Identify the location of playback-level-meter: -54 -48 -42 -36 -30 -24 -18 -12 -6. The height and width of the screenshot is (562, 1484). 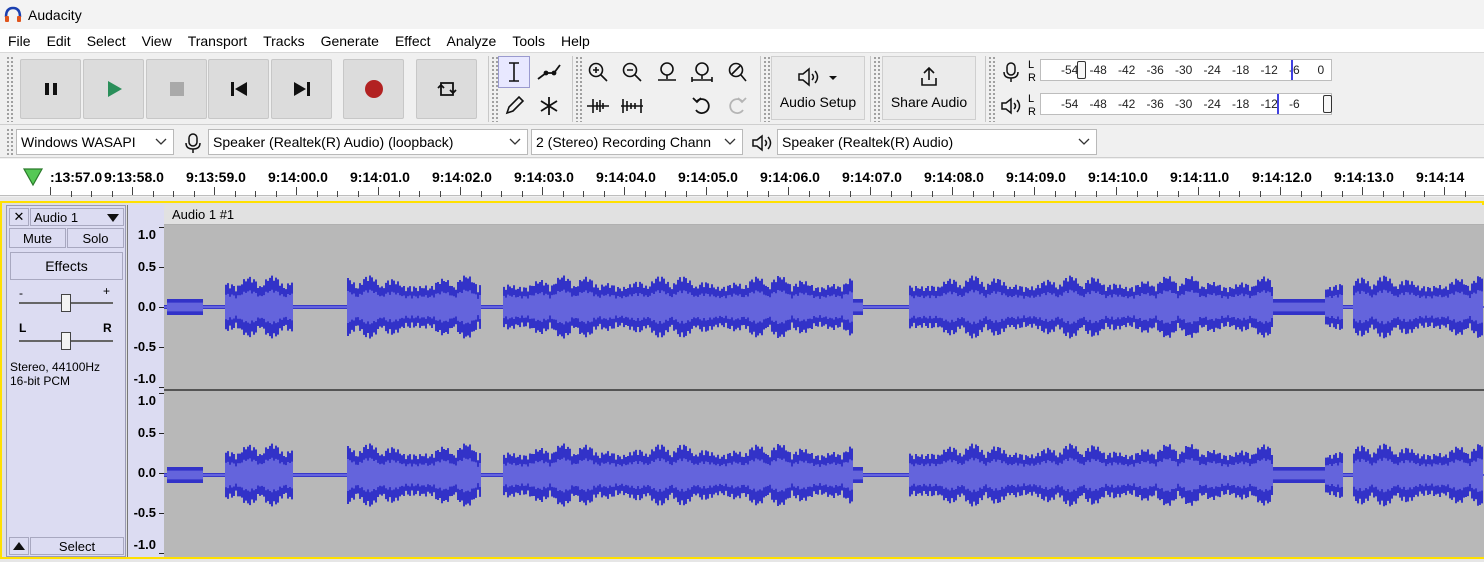
(1186, 104).